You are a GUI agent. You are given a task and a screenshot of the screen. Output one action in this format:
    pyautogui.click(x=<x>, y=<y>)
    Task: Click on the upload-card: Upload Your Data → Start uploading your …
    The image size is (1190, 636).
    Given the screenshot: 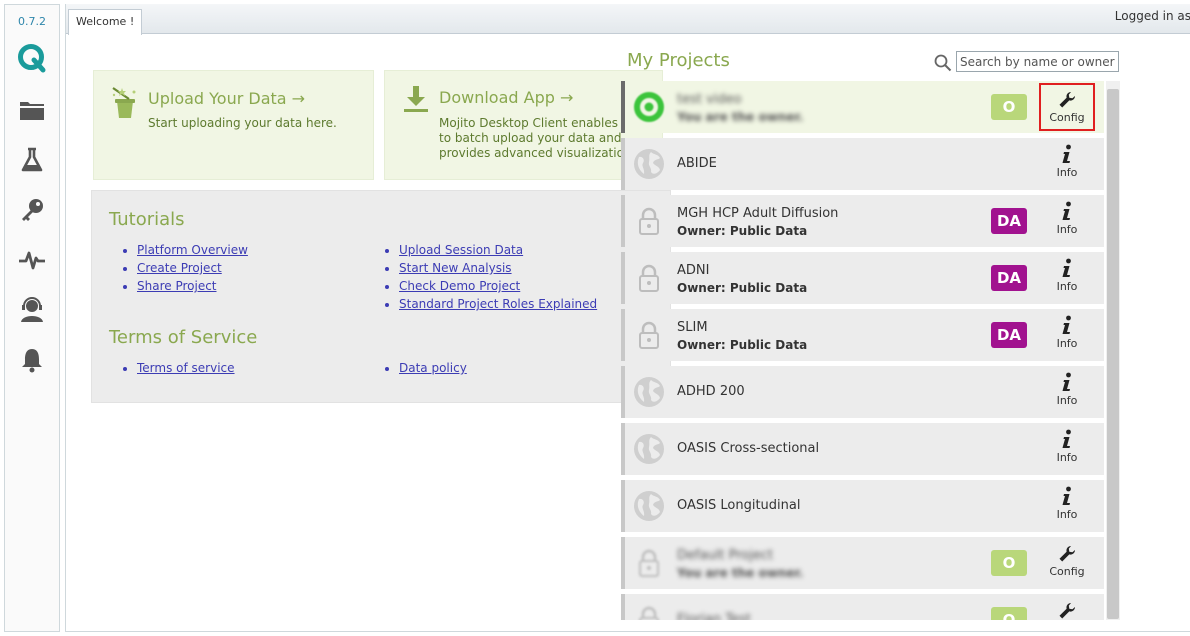 What is the action you would take?
    pyautogui.click(x=233, y=125)
    